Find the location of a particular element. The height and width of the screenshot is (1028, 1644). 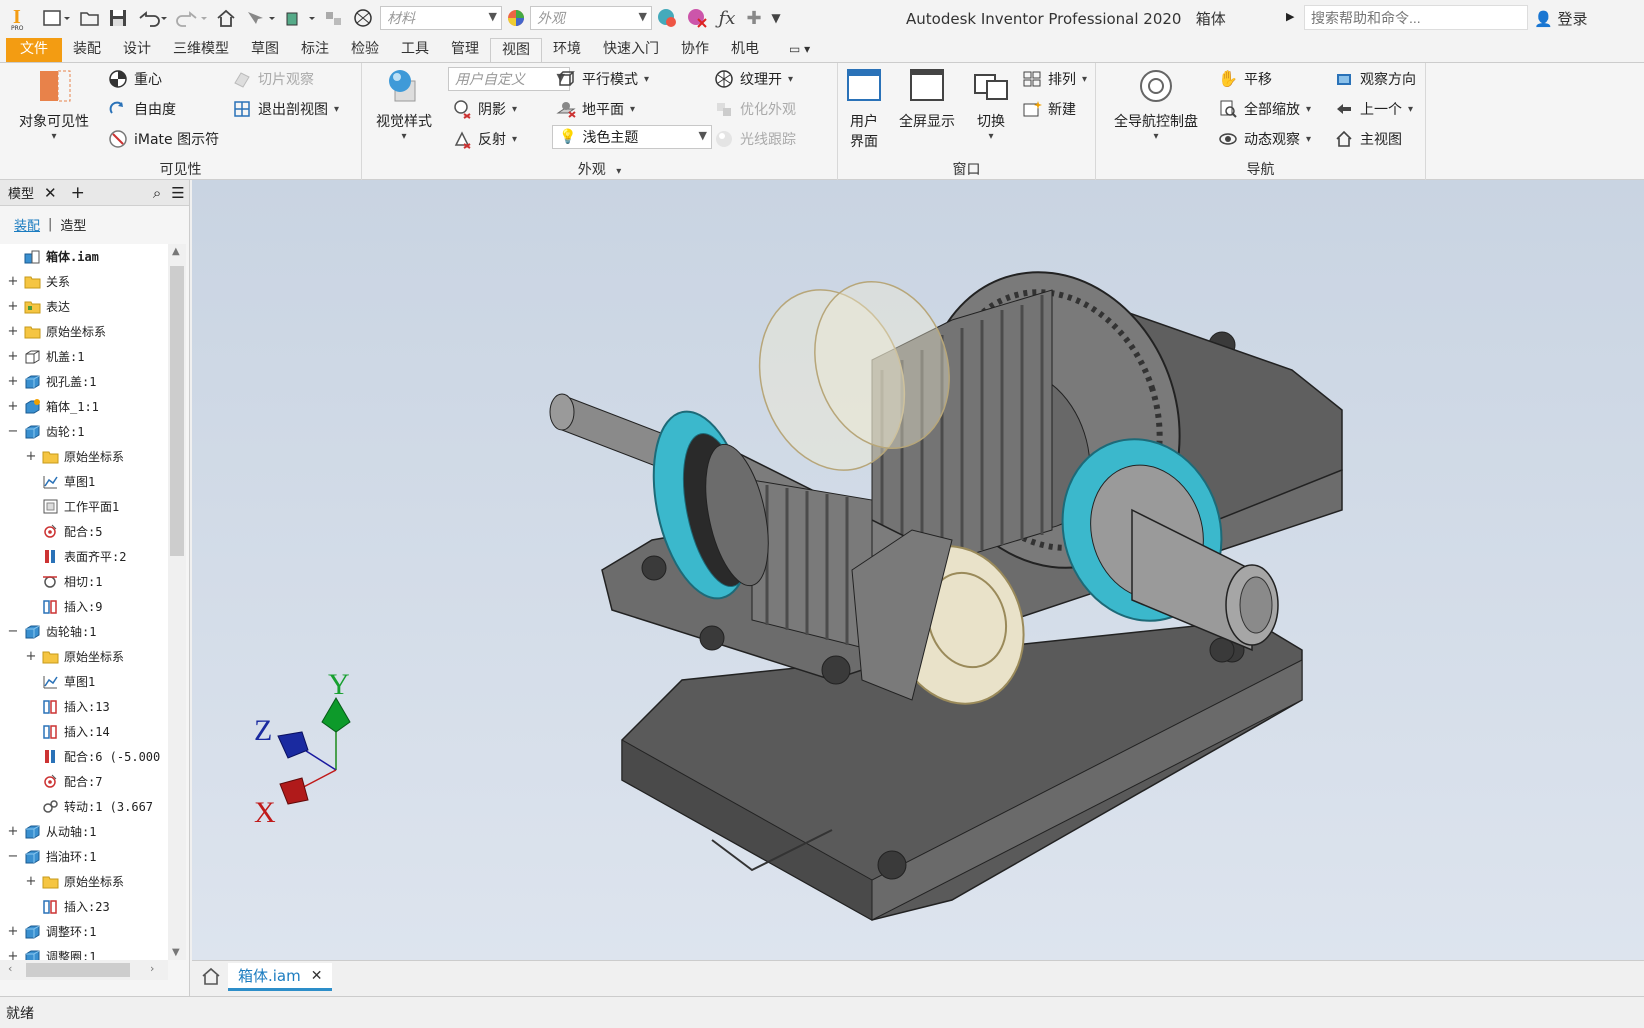

tree-node: 转动:1 (3.667 is located at coordinates (84, 806).